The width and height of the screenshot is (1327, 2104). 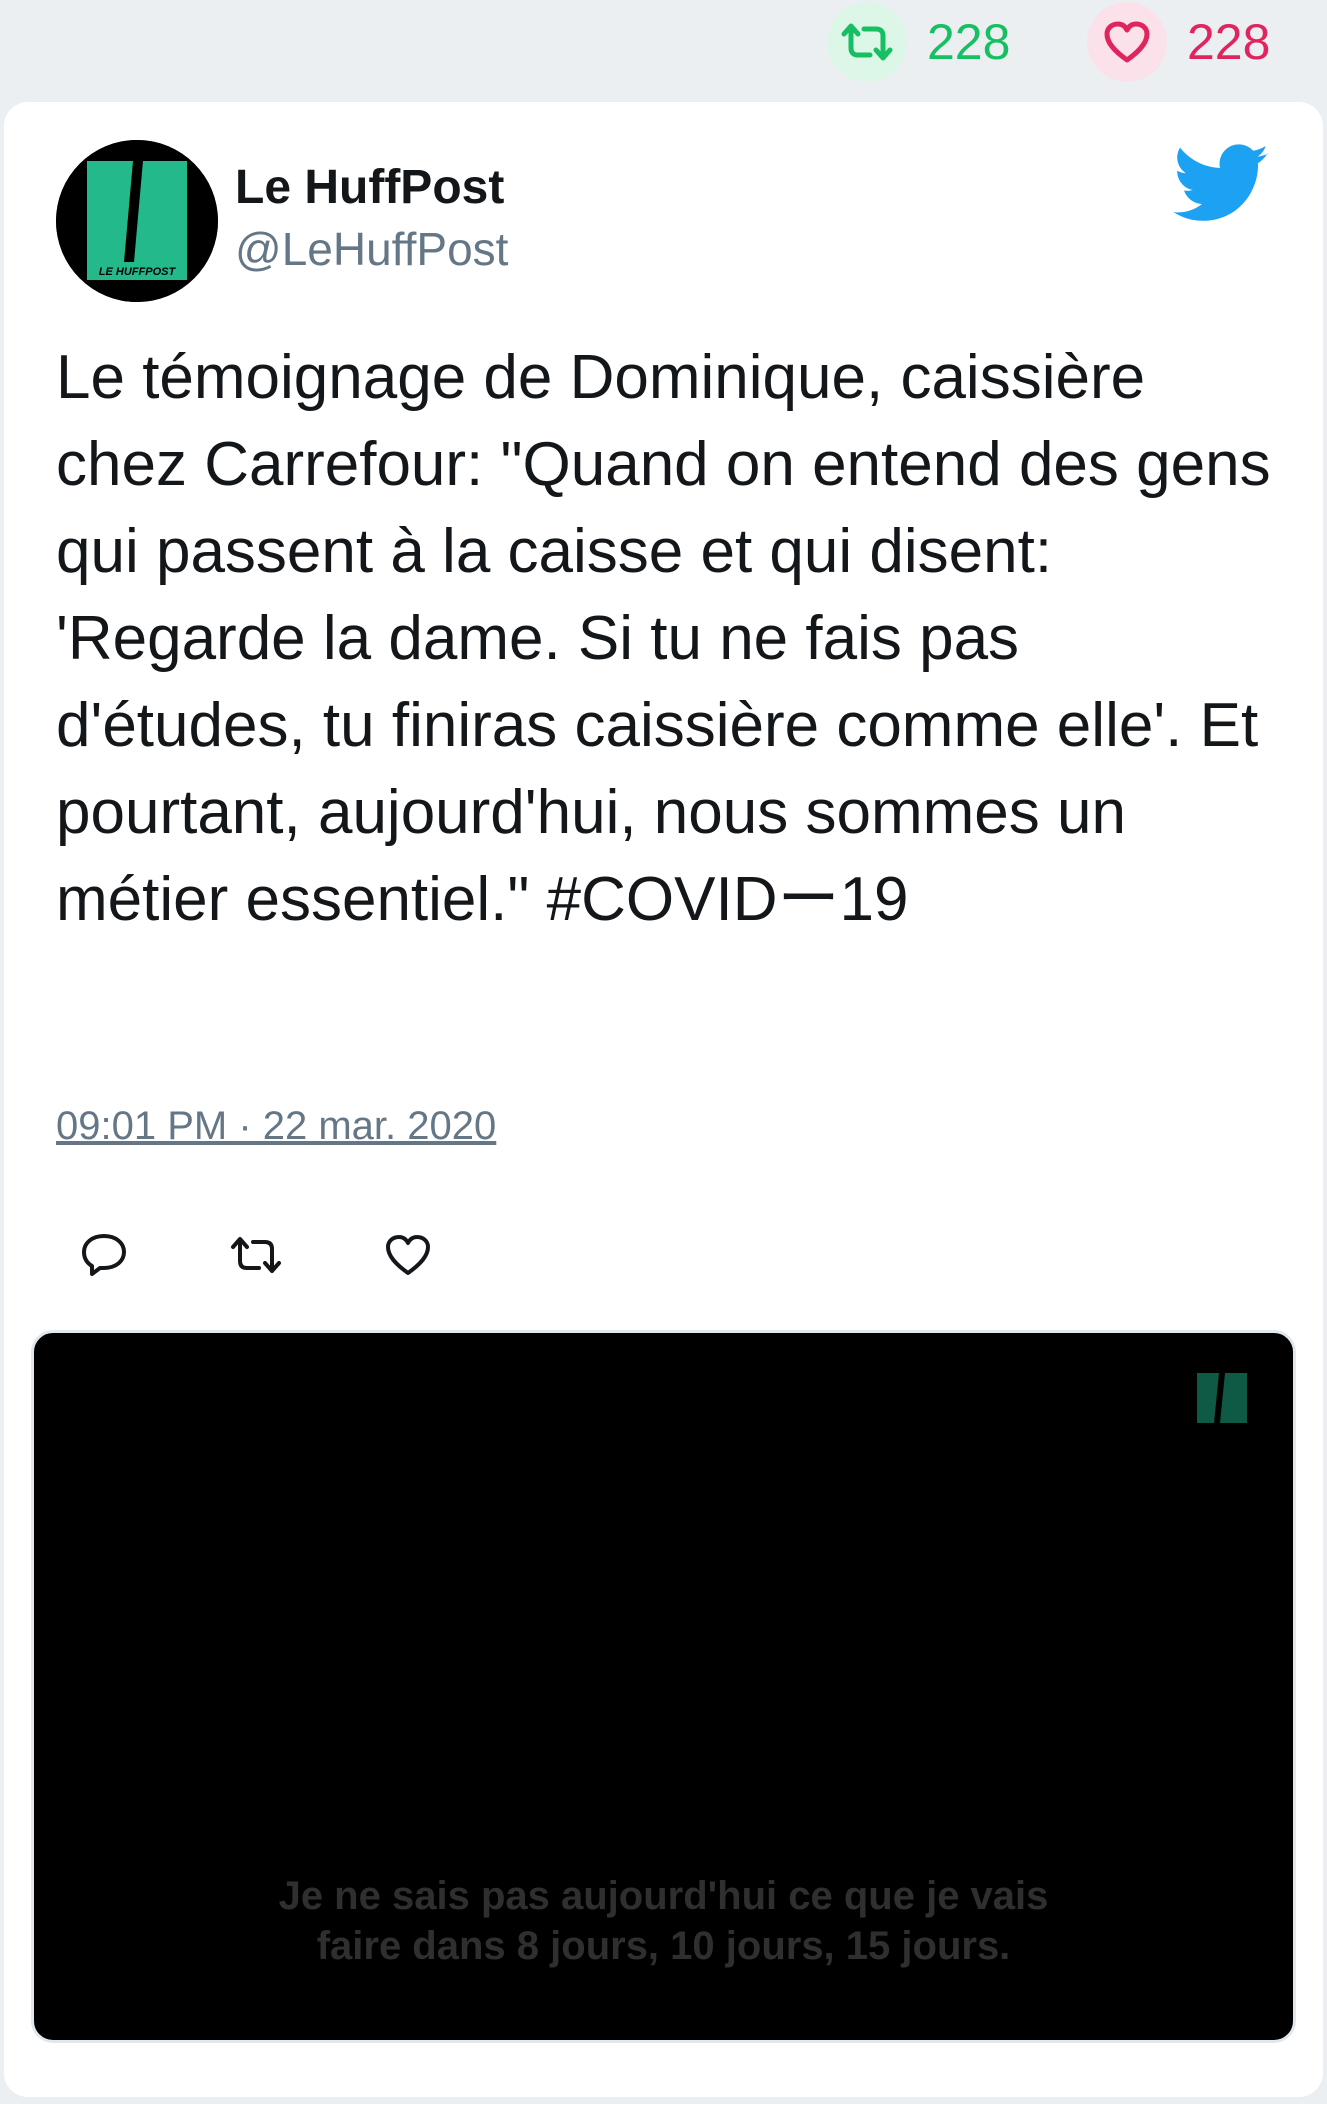 What do you see at coordinates (1127, 42) in the screenshot?
I see `heart-icon` at bounding box center [1127, 42].